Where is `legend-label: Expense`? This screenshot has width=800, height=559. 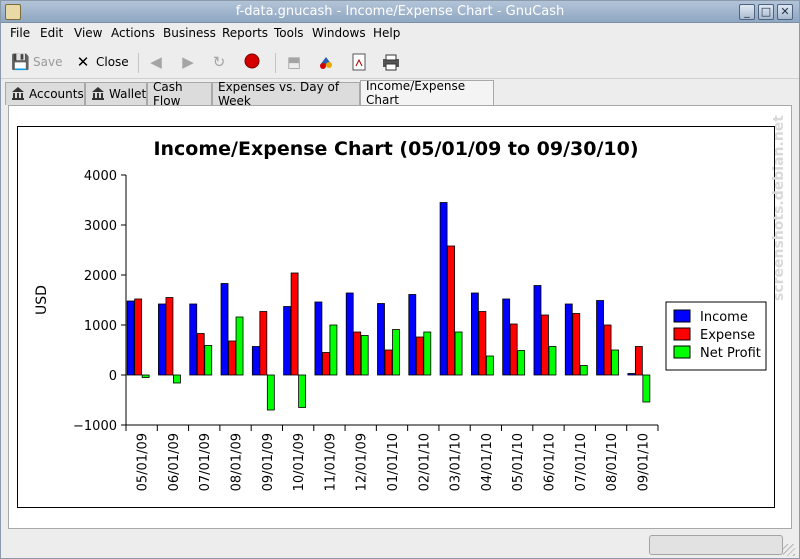
legend-label: Expense is located at coordinates (727, 335).